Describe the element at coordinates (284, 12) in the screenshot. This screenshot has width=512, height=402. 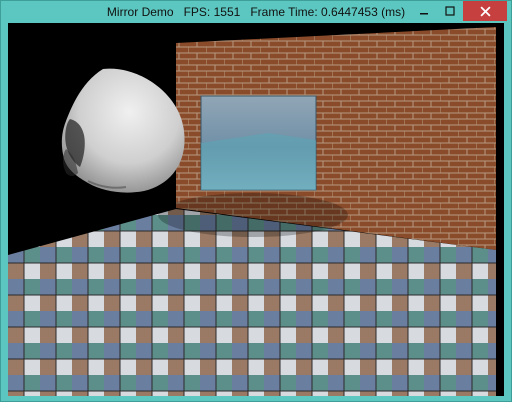
I see `title-frame-label: Frame Time:` at that location.